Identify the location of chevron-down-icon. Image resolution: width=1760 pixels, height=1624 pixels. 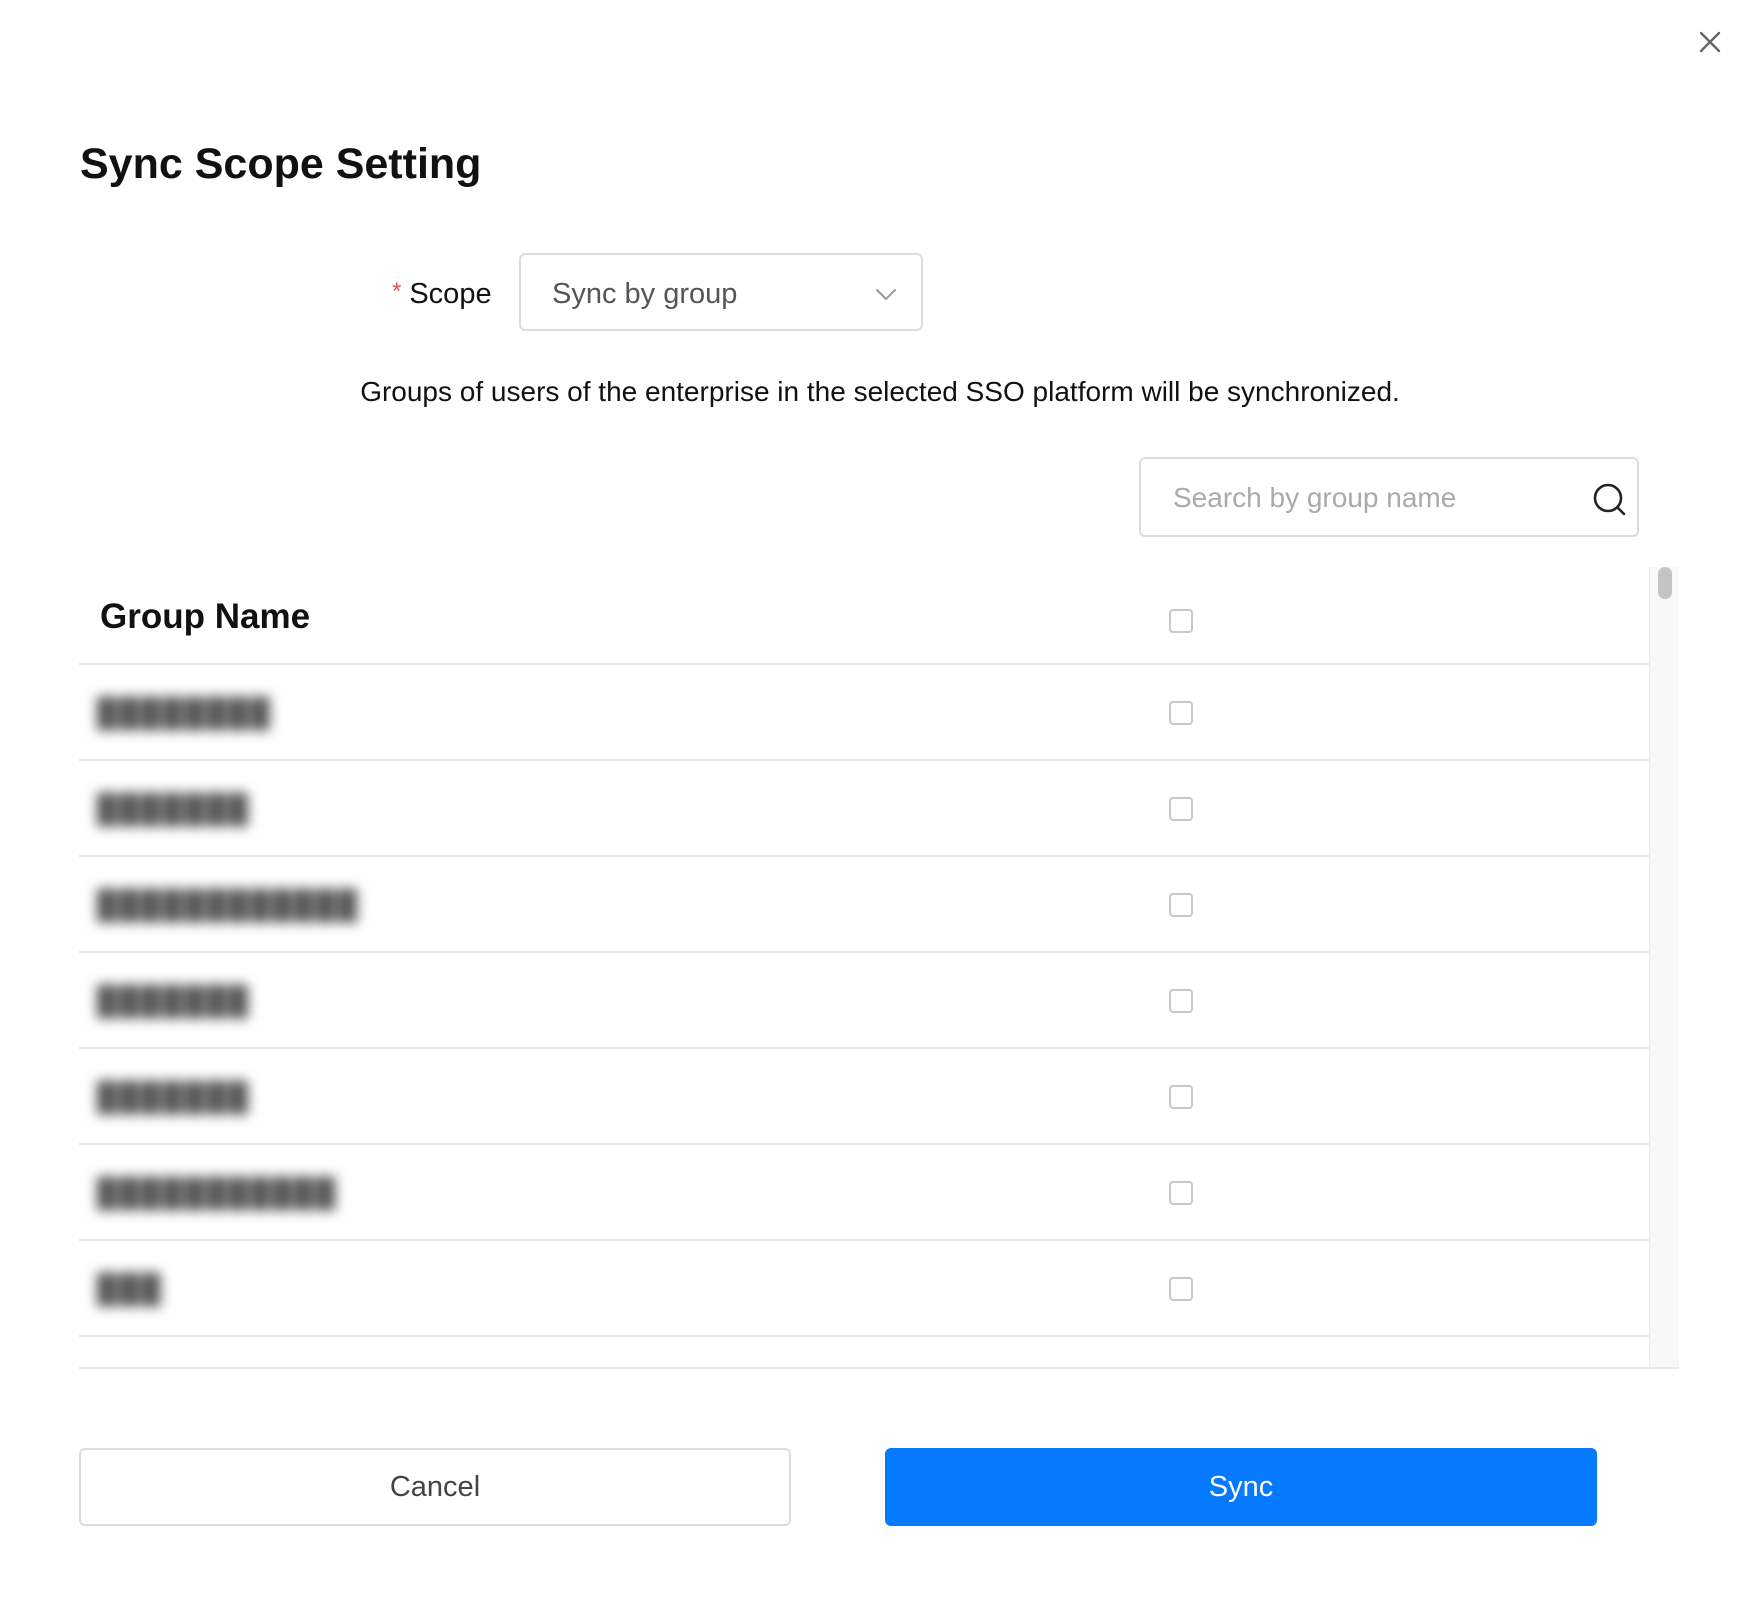
(886, 296).